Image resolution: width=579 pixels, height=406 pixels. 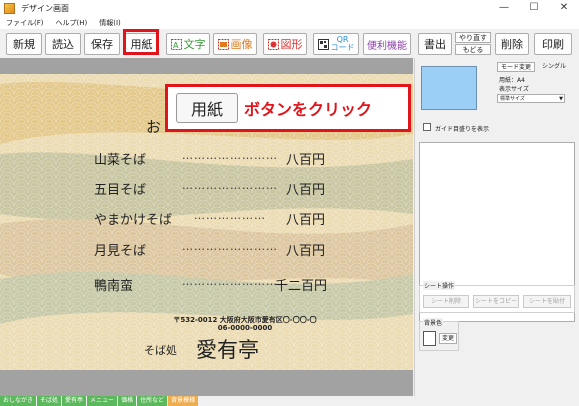 What do you see at coordinates (301, 286) in the screenshot?
I see `menu-item-price: 千二百円` at bounding box center [301, 286].